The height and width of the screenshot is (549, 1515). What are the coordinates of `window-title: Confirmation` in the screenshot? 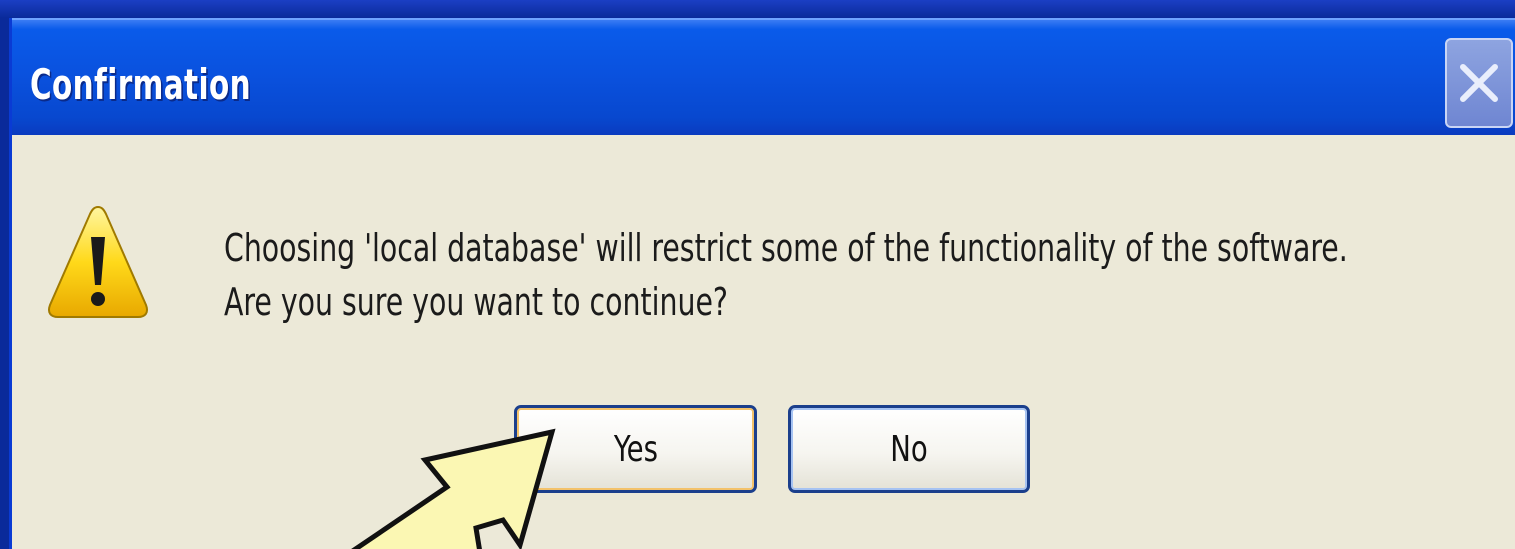 It's located at (141, 84).